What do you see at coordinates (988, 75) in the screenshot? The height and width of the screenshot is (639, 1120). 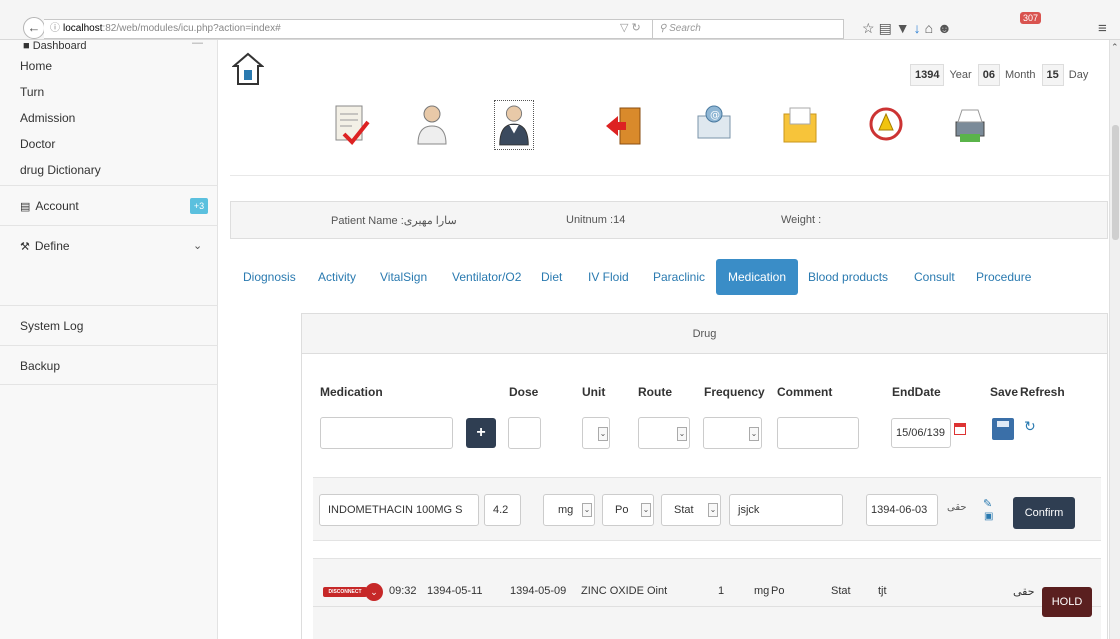 I see `month-value: 06` at bounding box center [988, 75].